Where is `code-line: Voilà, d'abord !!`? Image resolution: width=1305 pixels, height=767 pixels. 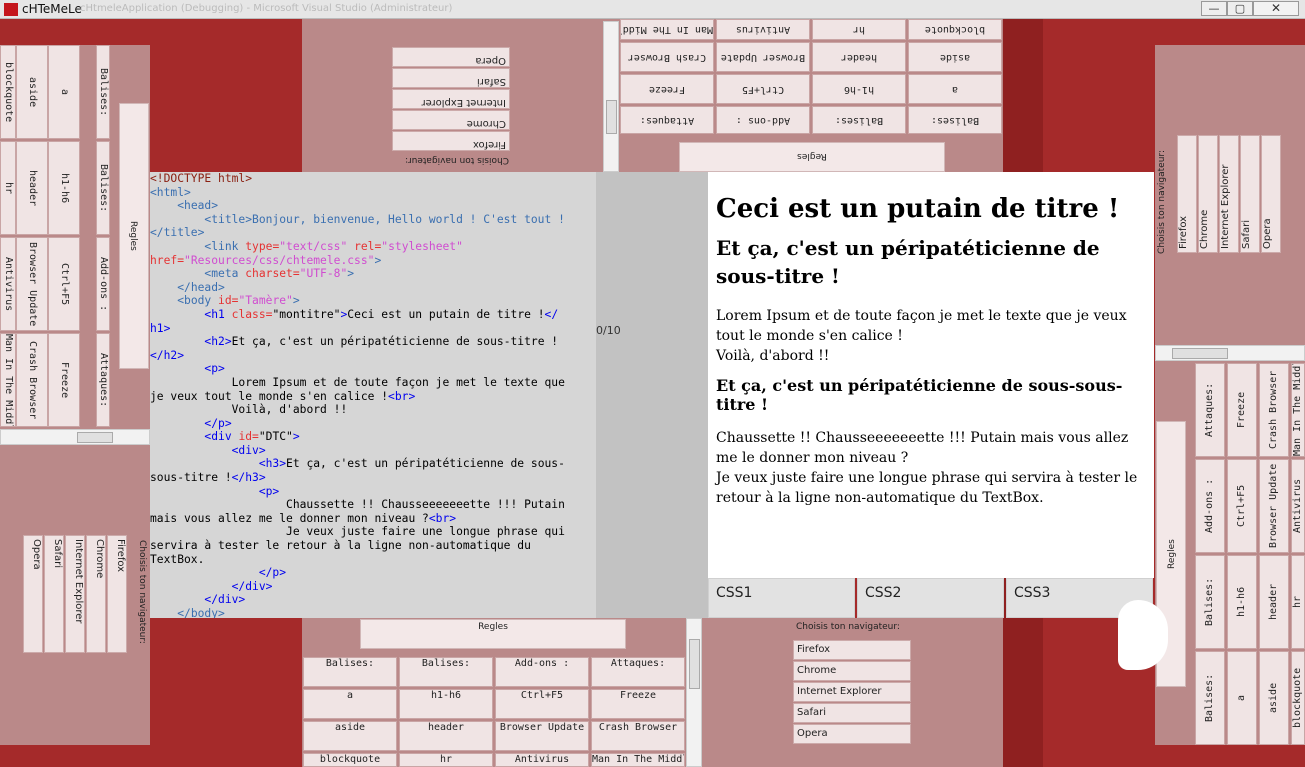 code-line: Voilà, d'abord !! is located at coordinates (249, 410).